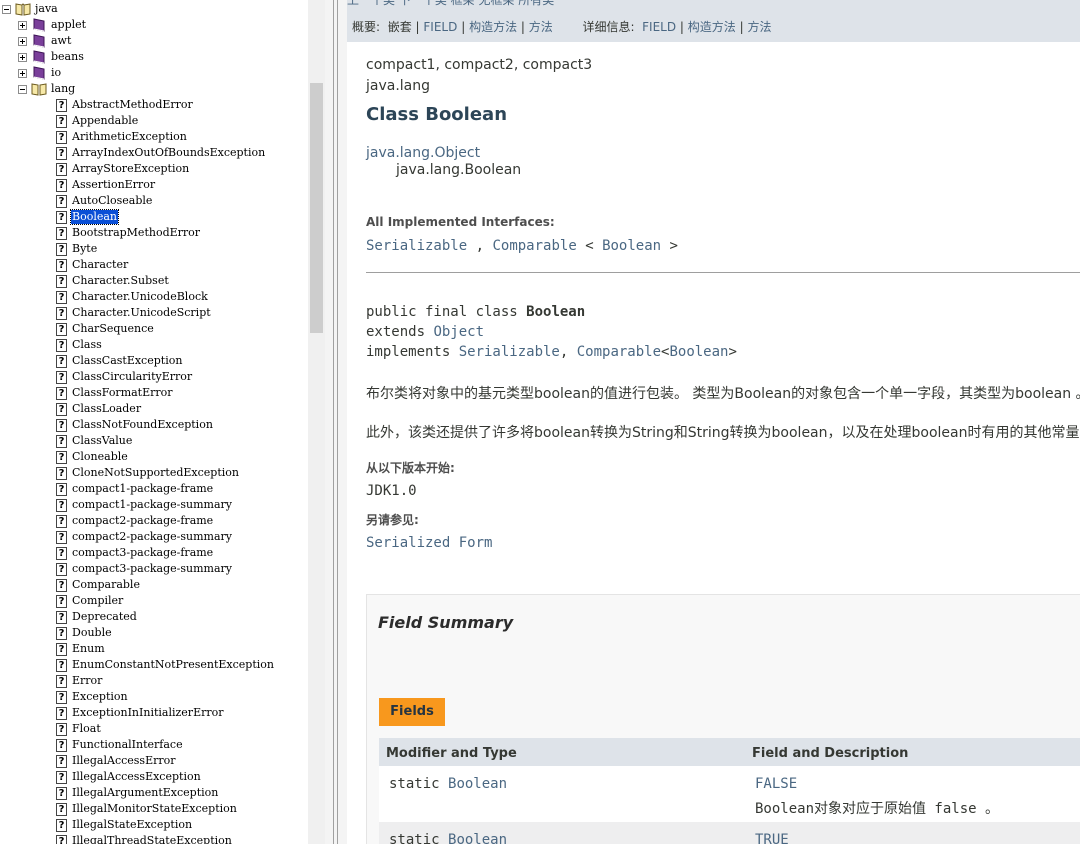  What do you see at coordinates (79, 729) in the screenshot?
I see `tree-class-item: ? Float` at bounding box center [79, 729].